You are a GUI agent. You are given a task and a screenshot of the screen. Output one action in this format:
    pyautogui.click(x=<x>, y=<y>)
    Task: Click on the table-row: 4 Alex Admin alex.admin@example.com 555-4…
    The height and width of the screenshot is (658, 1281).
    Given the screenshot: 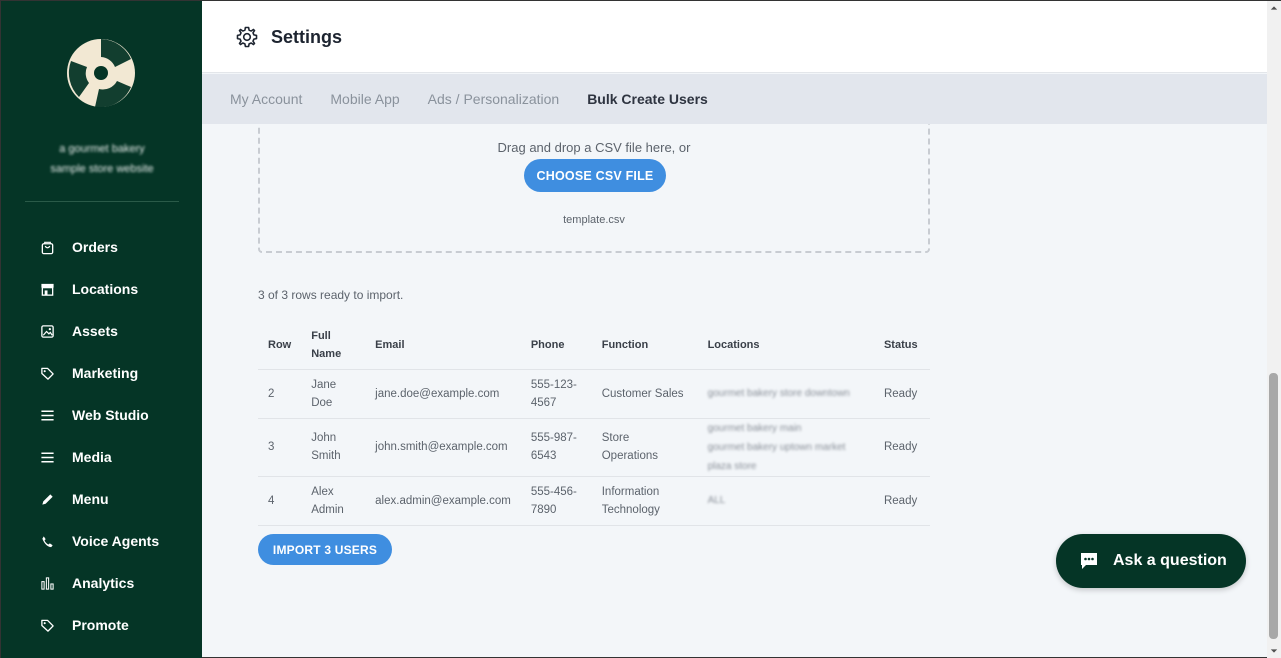 What is the action you would take?
    pyautogui.click(x=594, y=501)
    